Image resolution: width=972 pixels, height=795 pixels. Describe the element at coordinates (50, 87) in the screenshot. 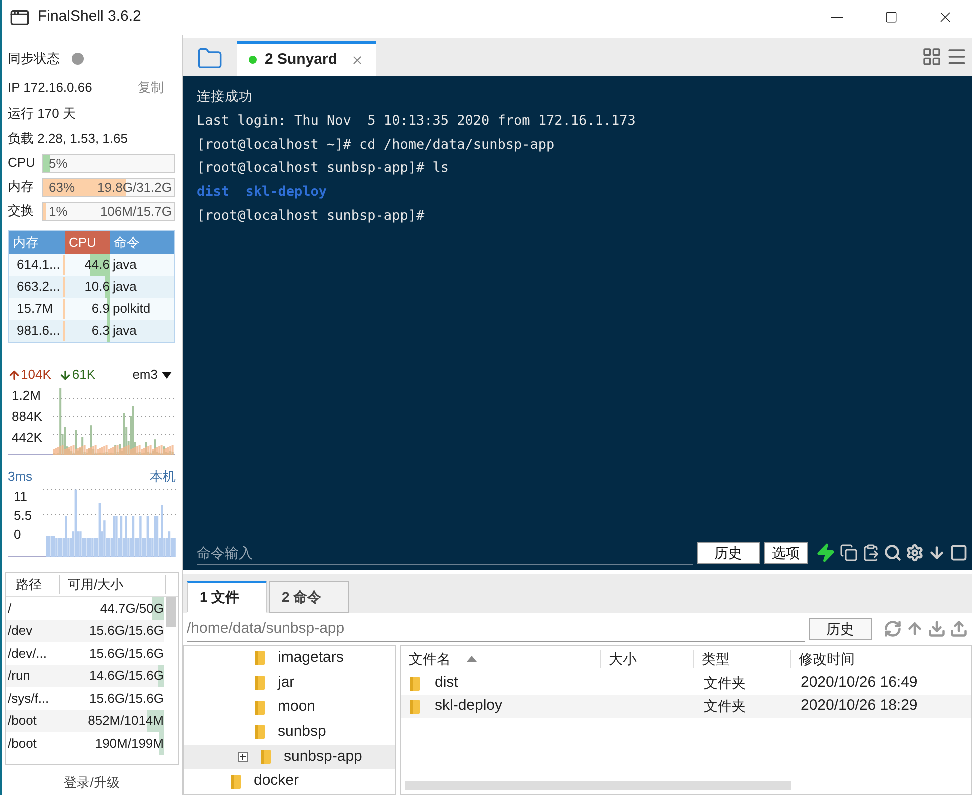

I see `ip-text: IP 172.16.0.66` at that location.